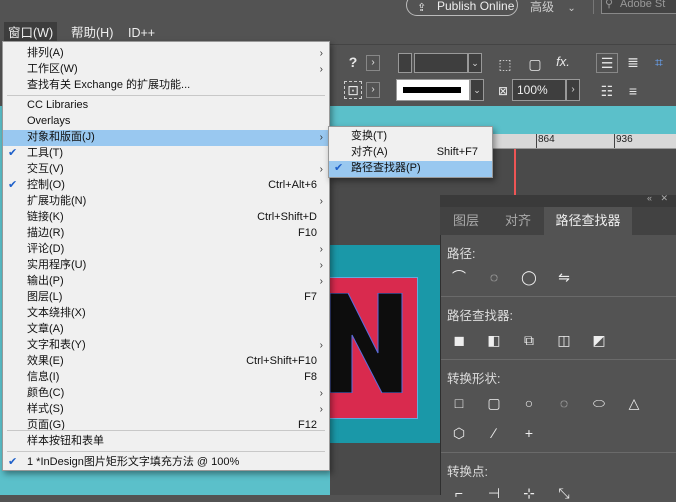  What do you see at coordinates (529, 403) in the screenshot?
I see `beveled-rectangle-icon: ○` at bounding box center [529, 403].